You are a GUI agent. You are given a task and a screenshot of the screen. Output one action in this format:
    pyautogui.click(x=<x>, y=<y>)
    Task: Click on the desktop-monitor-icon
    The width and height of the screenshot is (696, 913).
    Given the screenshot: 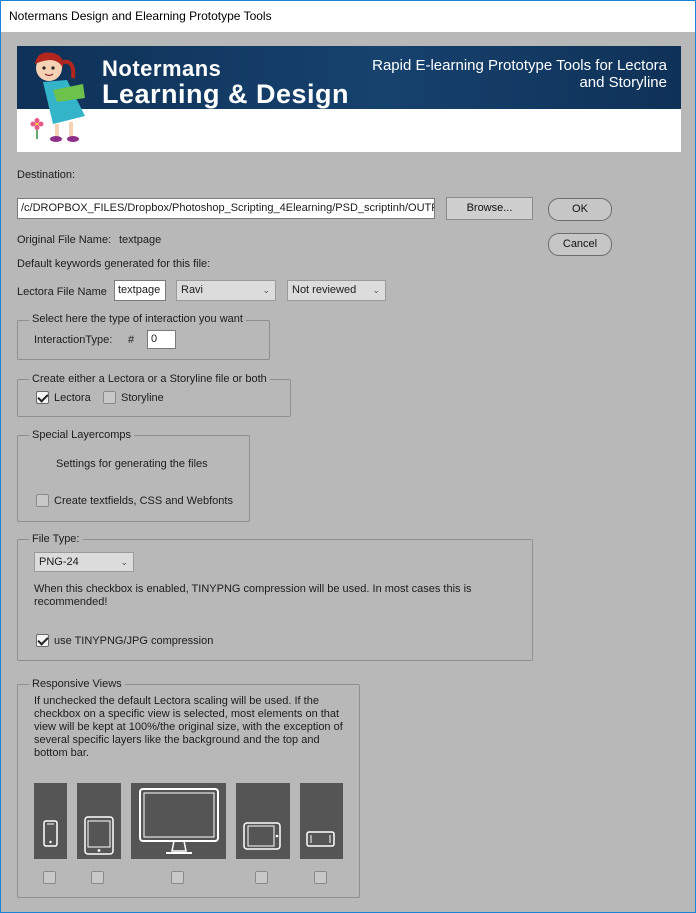 What is the action you would take?
    pyautogui.click(x=179, y=821)
    